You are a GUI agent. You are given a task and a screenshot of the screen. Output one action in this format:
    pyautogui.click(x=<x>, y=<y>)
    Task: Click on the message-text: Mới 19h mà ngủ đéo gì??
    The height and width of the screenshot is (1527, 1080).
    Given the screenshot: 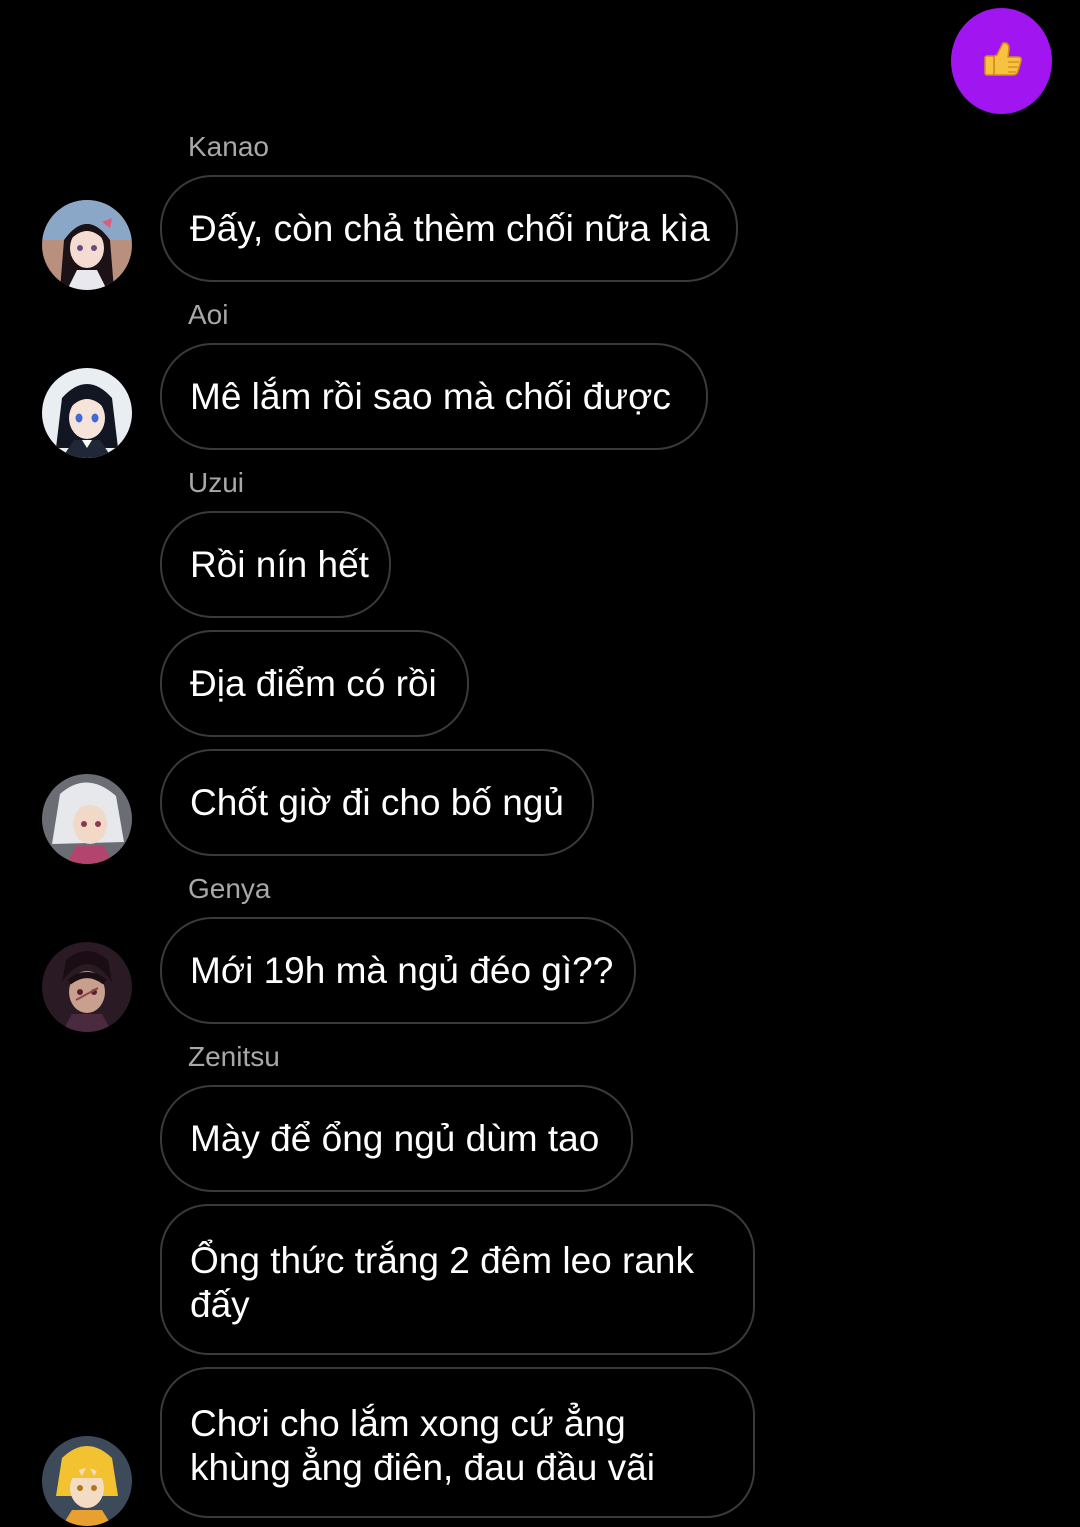 What is the action you would take?
    pyautogui.click(x=402, y=970)
    